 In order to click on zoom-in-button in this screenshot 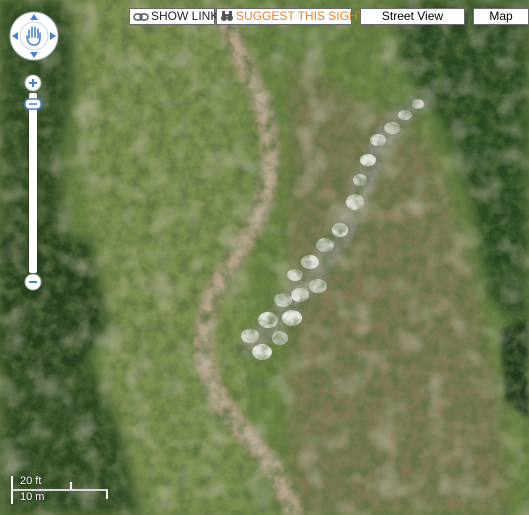, I will do `click(33, 83)`.